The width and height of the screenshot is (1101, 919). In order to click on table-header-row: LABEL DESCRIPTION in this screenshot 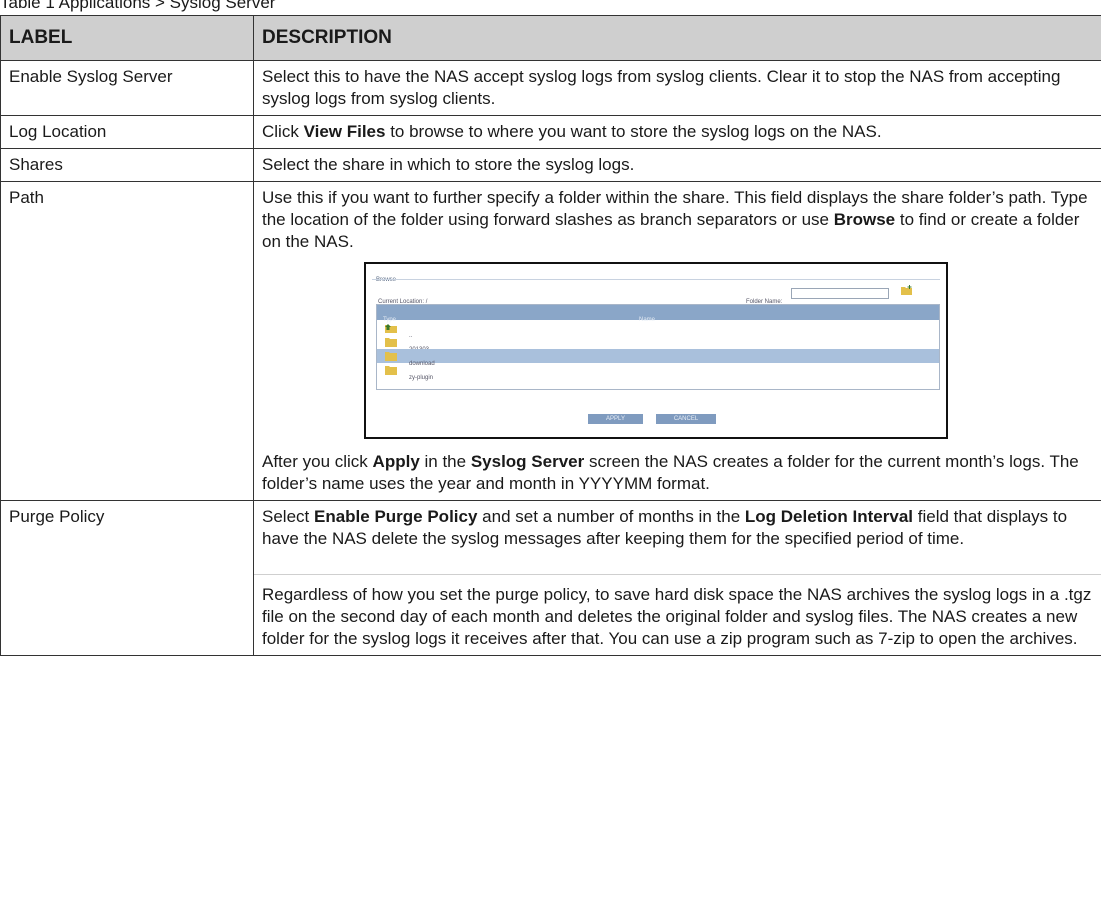, I will do `click(550, 38)`.